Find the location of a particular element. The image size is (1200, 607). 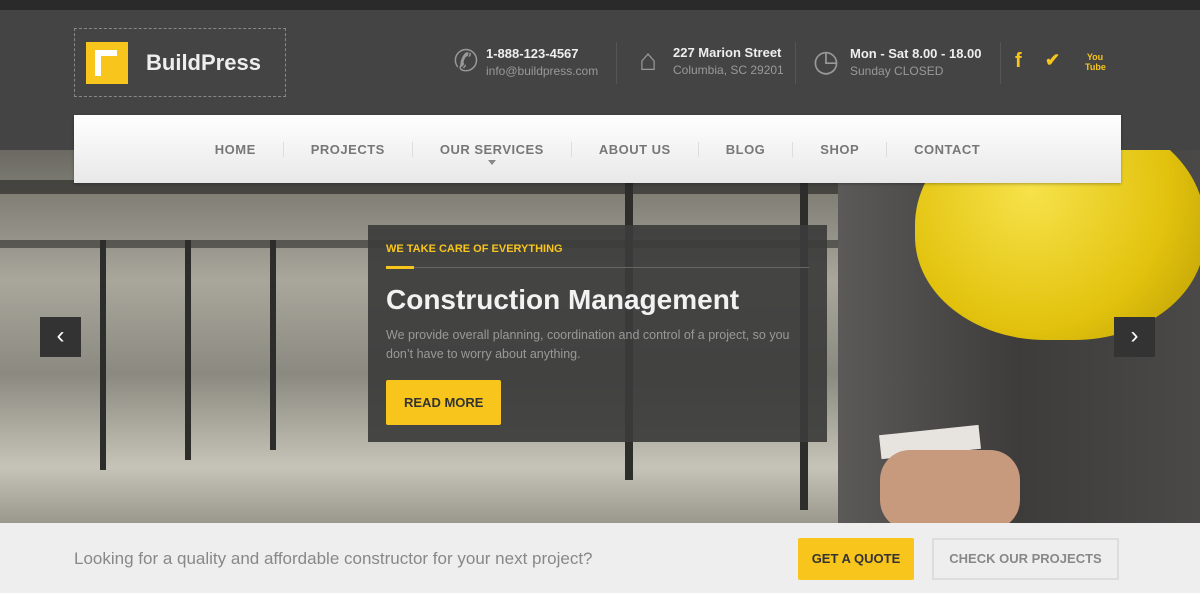

nav-contact: CONTACT is located at coordinates (946, 149).